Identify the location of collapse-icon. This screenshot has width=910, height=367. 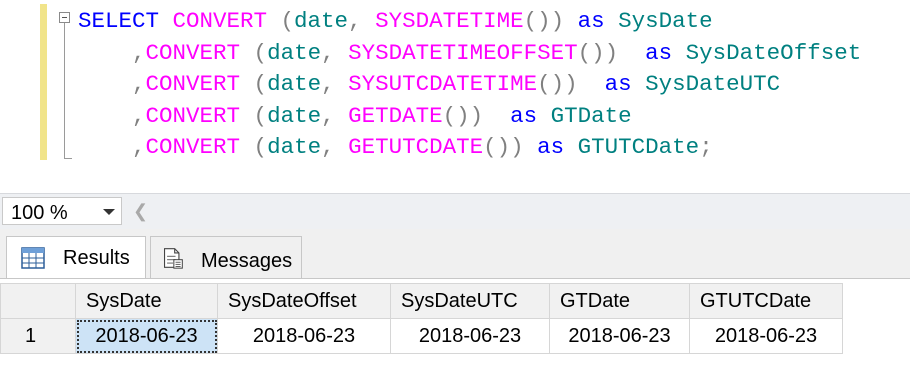
(64, 17).